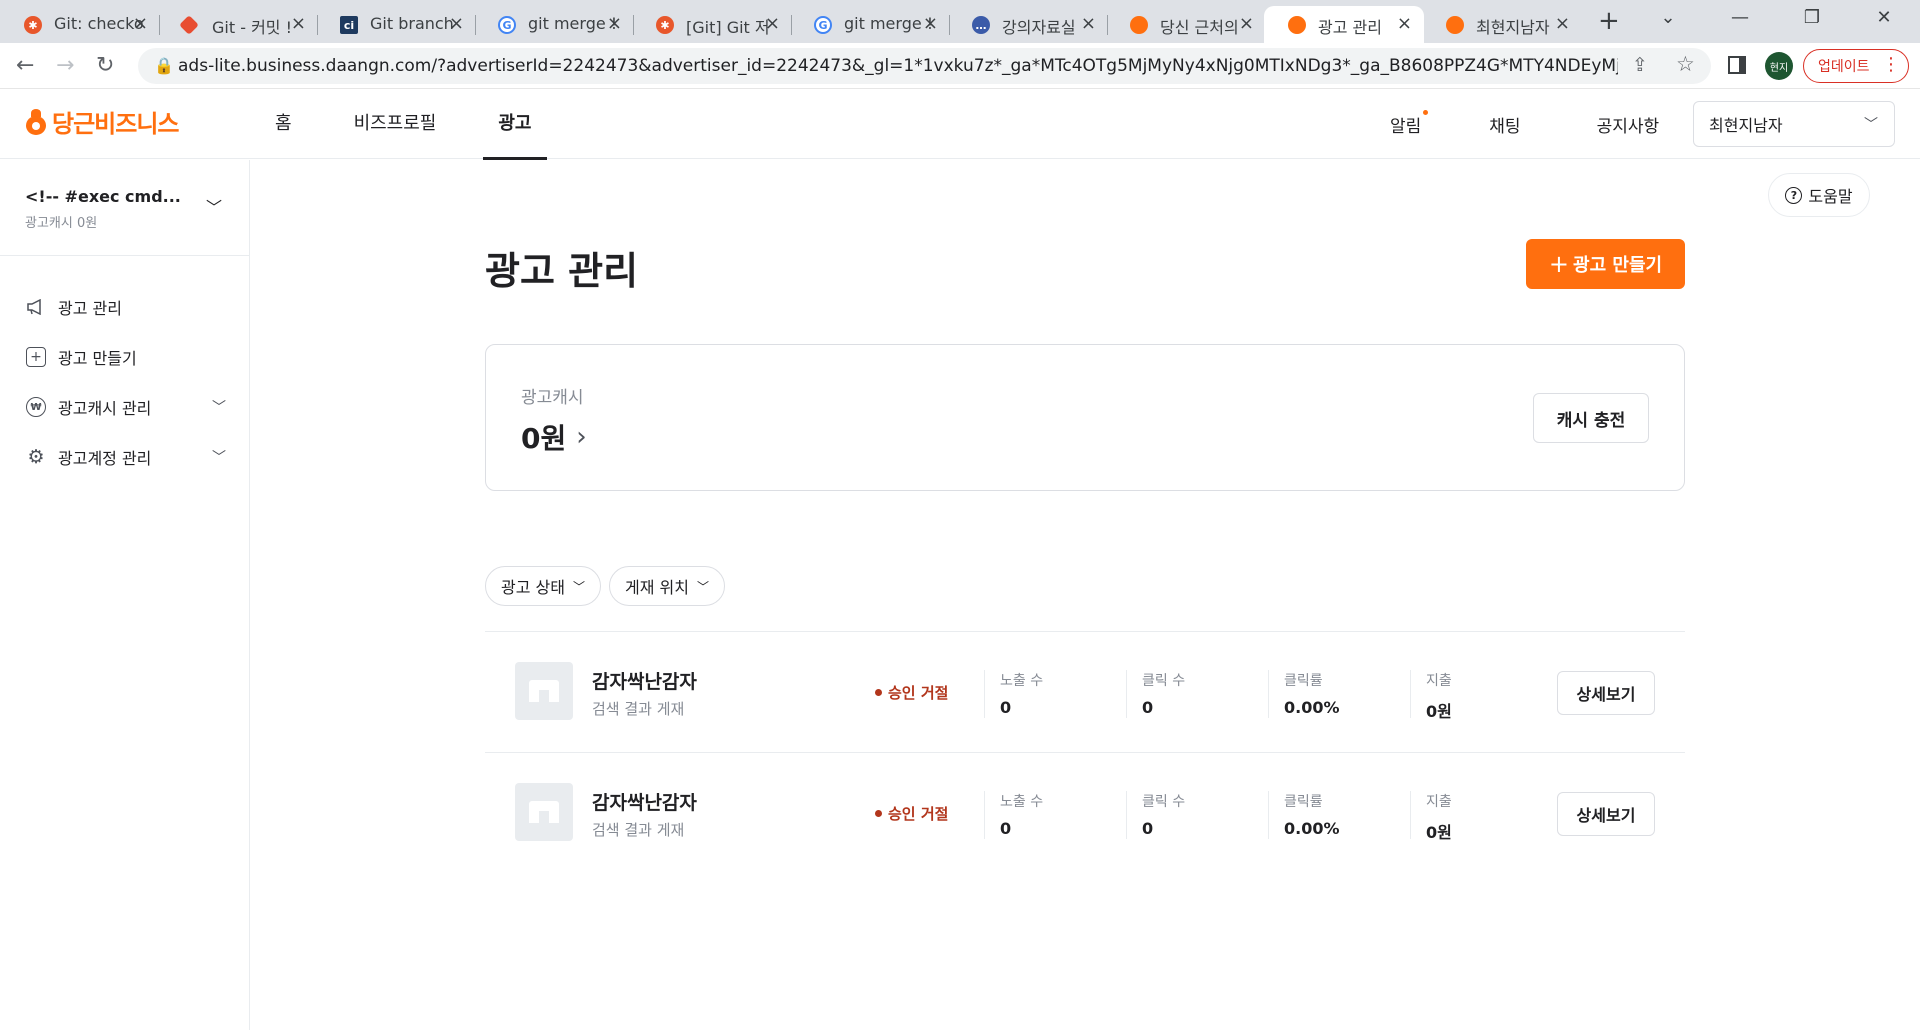 Image resolution: width=1920 pixels, height=1030 pixels. Describe the element at coordinates (1844, 67) in the screenshot. I see `update-label: 업데이트` at that location.